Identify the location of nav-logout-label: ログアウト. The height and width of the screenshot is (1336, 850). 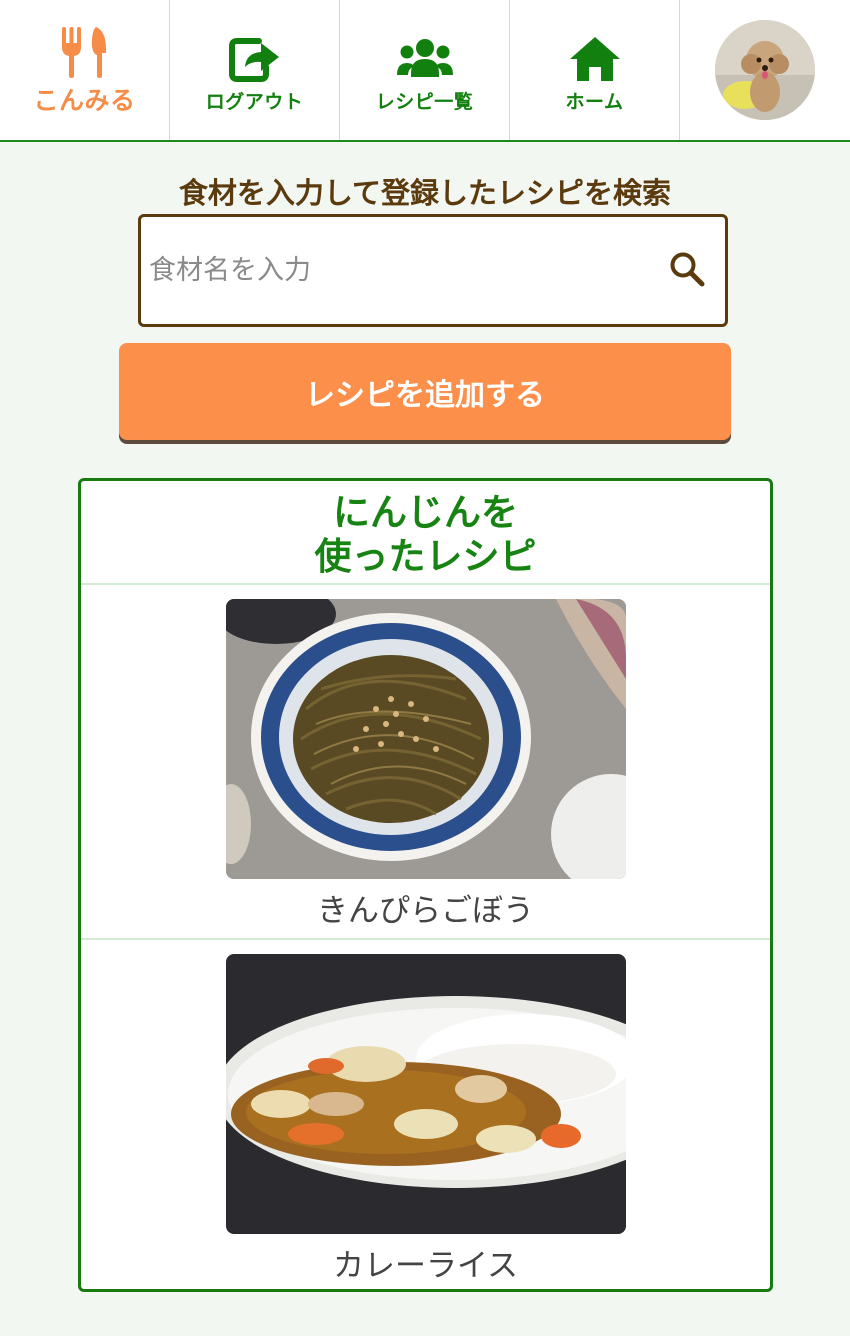
(254, 101).